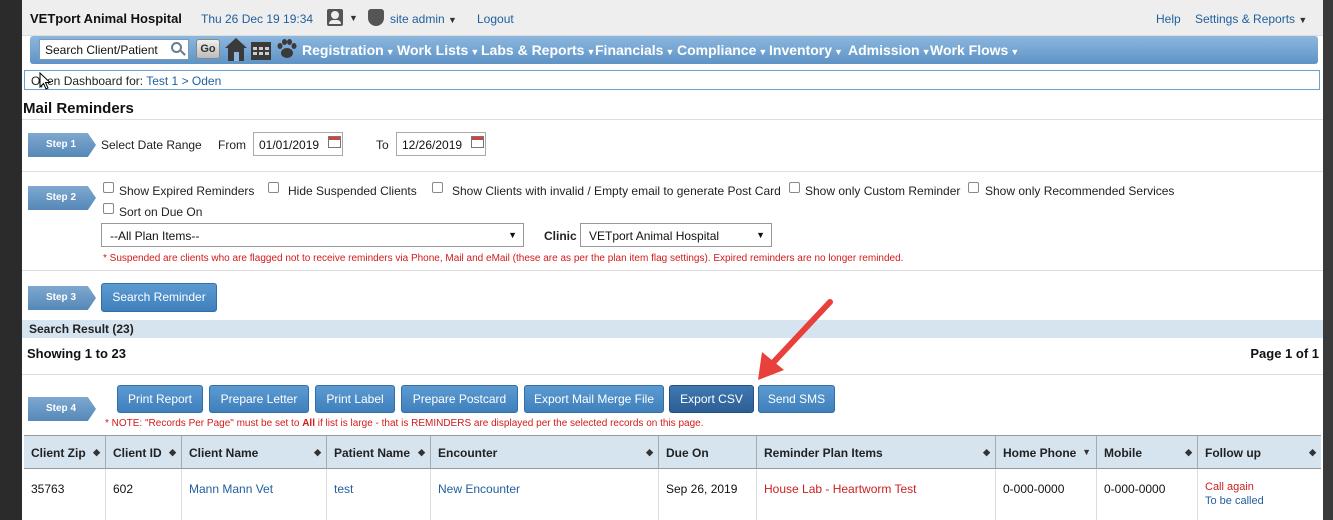 The image size is (1333, 520). I want to click on col-client-zip: Client Zip ◆, so click(65, 453).